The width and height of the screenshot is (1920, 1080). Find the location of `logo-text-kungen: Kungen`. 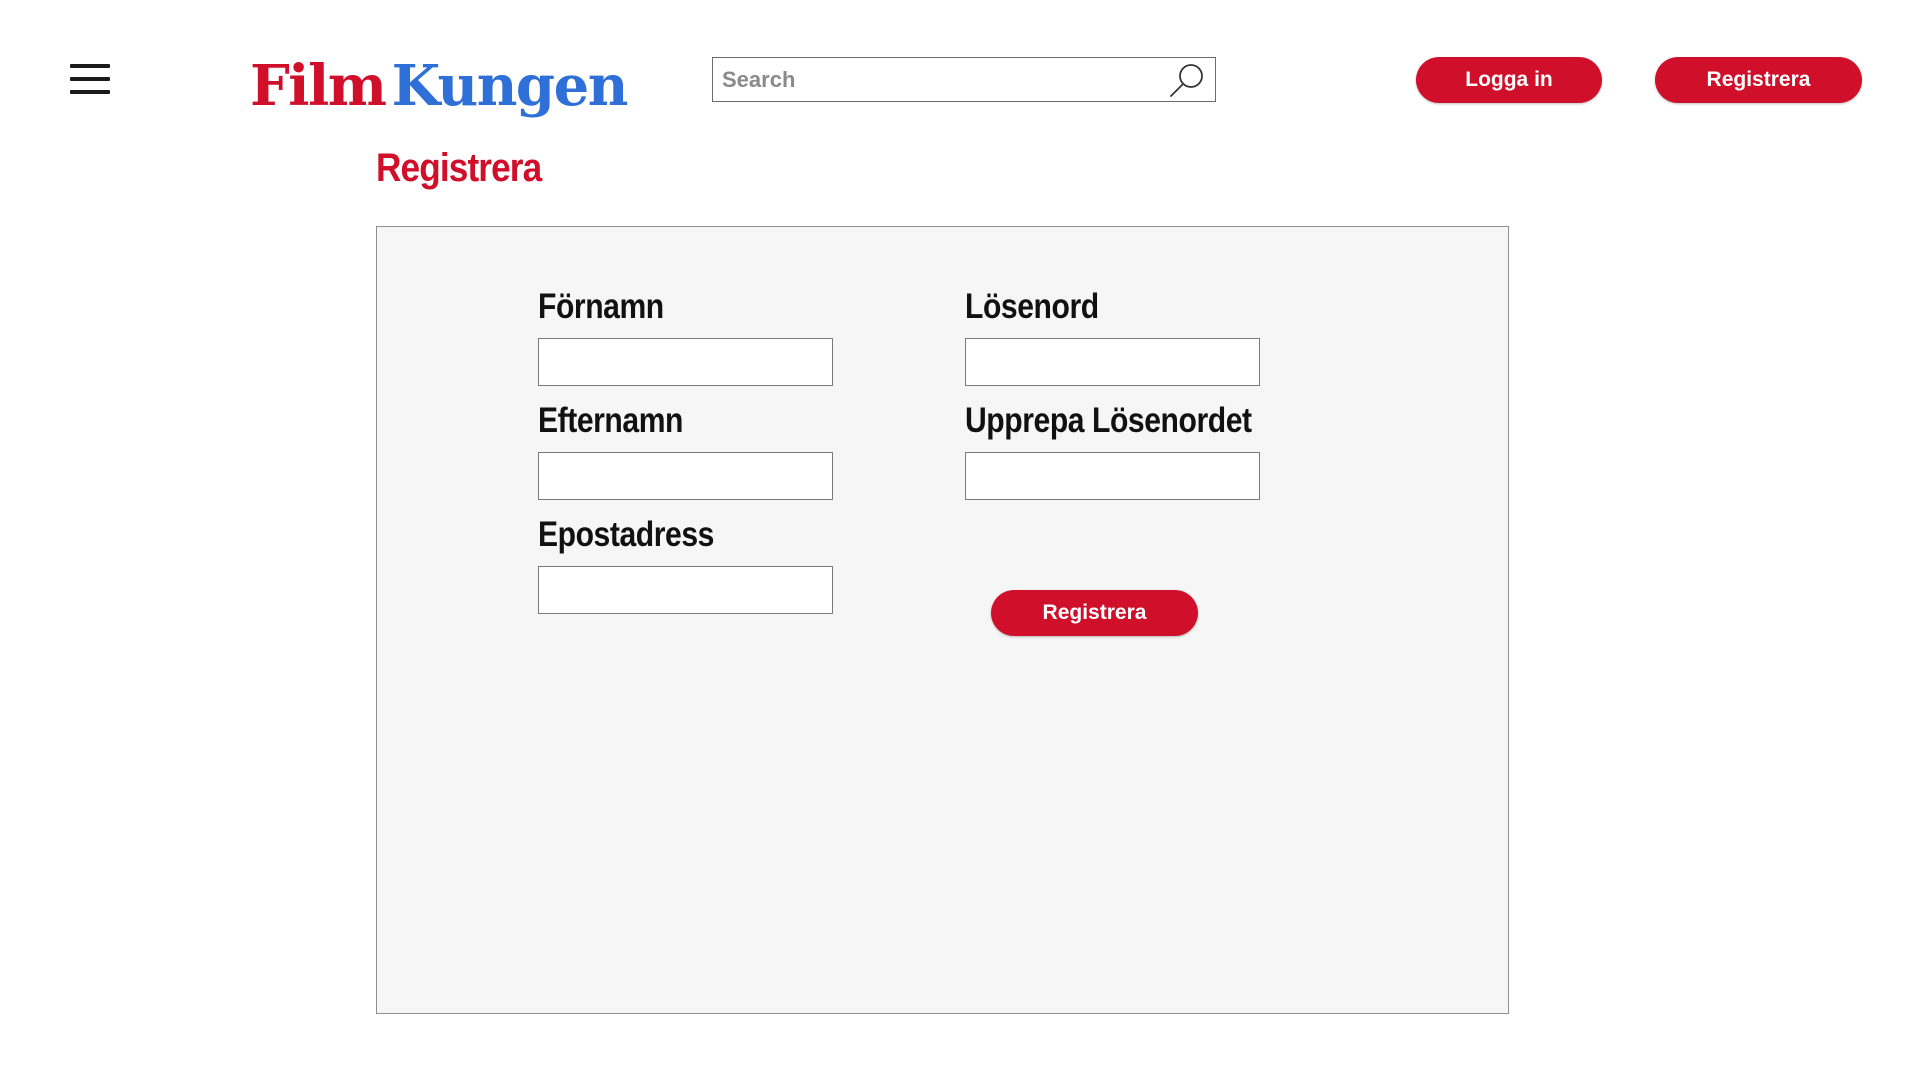

logo-text-kungen: Kungen is located at coordinates (510, 86).